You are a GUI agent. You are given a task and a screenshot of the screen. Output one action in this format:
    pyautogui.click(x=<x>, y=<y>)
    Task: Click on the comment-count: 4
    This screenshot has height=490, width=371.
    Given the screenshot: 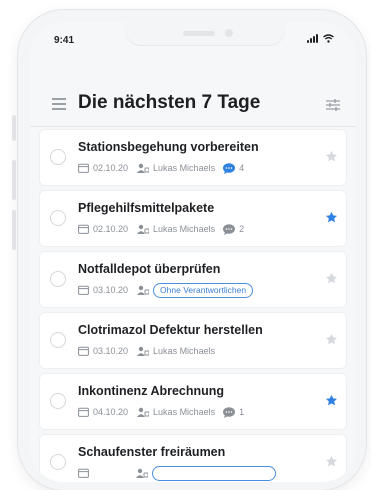 What is the action you would take?
    pyautogui.click(x=242, y=168)
    